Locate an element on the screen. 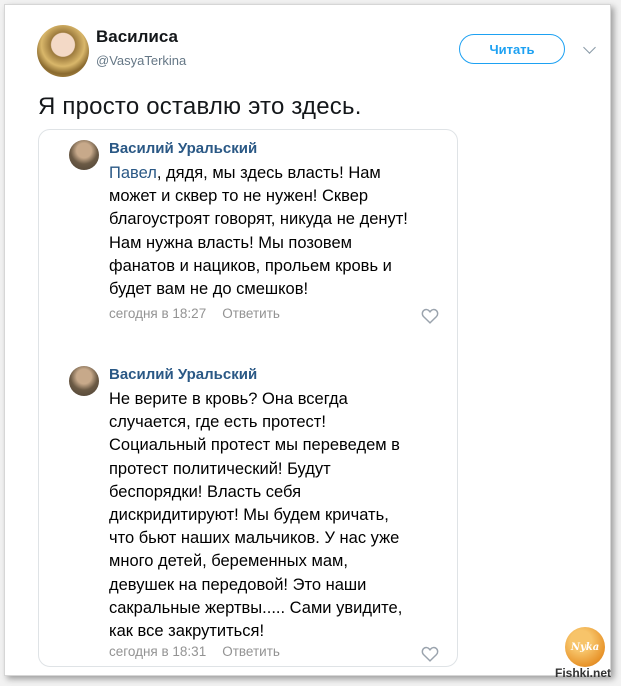 This screenshot has width=621, height=686. comment-line: много детей, беременных мам, is located at coordinates (228, 561).